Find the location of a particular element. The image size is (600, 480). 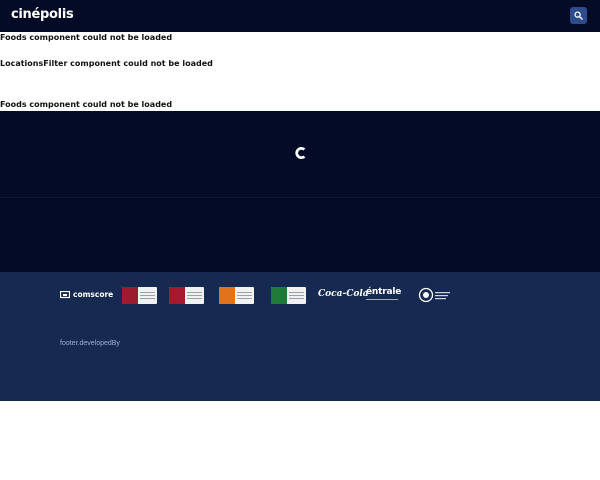

comscore-logo: comscore is located at coordinates (86, 294).